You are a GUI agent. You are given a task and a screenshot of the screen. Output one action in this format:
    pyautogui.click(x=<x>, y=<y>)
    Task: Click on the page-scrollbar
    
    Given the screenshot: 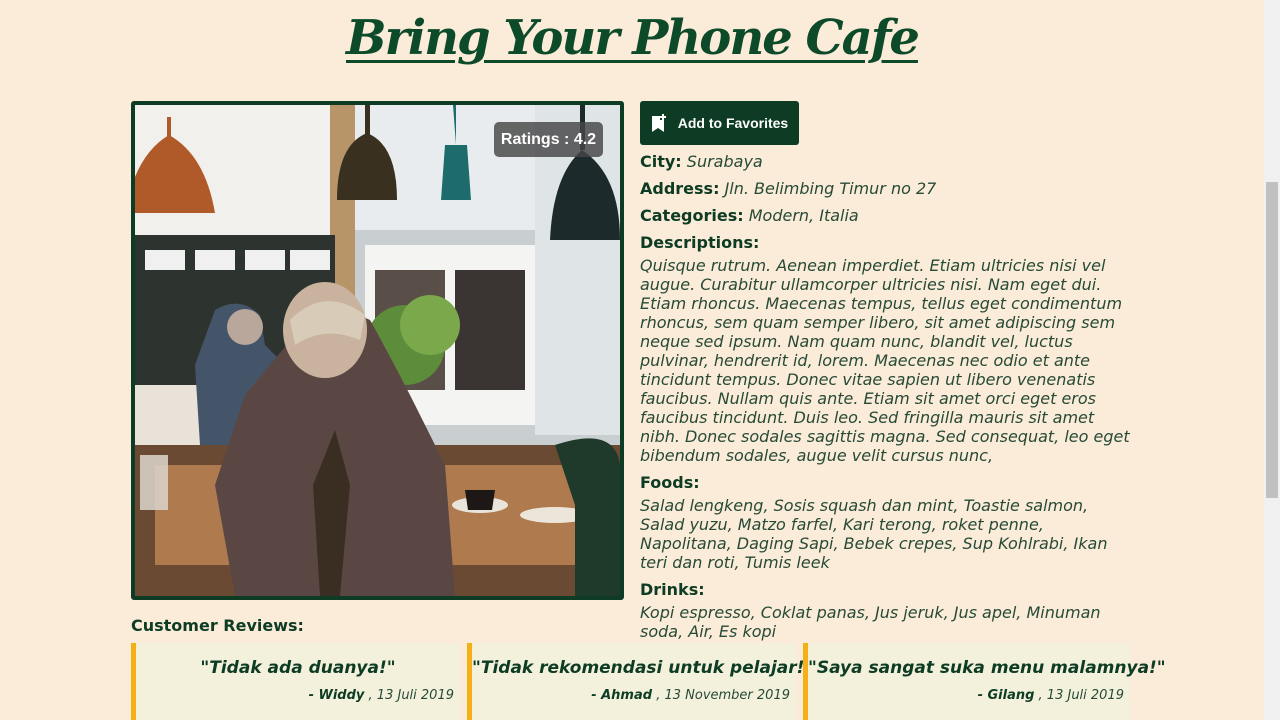 What is the action you would take?
    pyautogui.click(x=1272, y=360)
    